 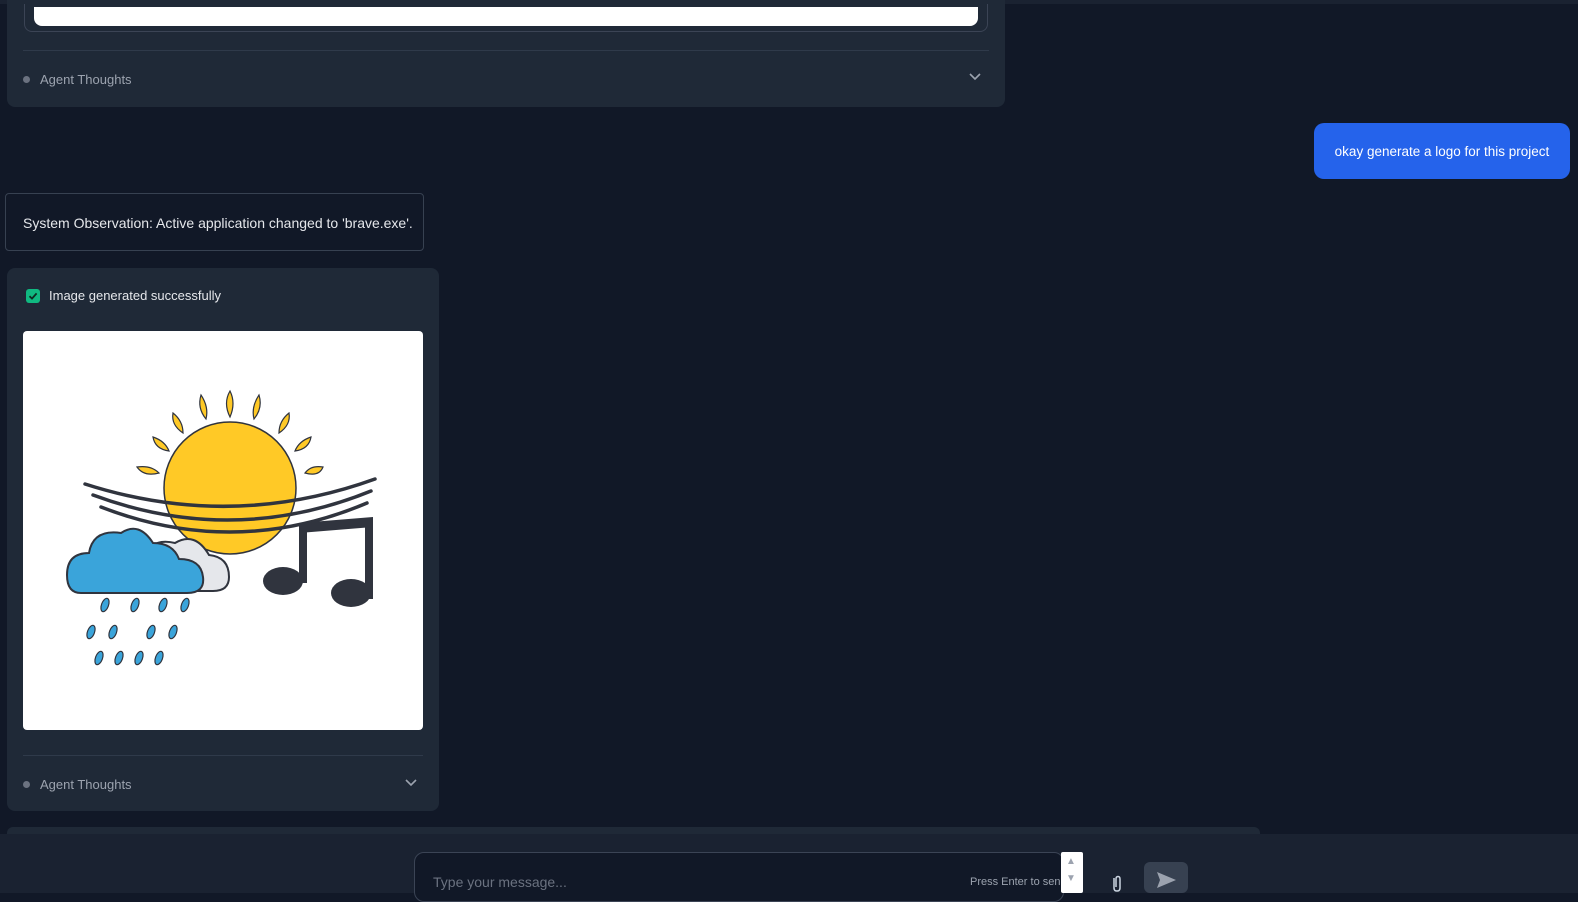 I want to click on user-message-bubble: okay generate a logo for this project, so click(x=1442, y=151).